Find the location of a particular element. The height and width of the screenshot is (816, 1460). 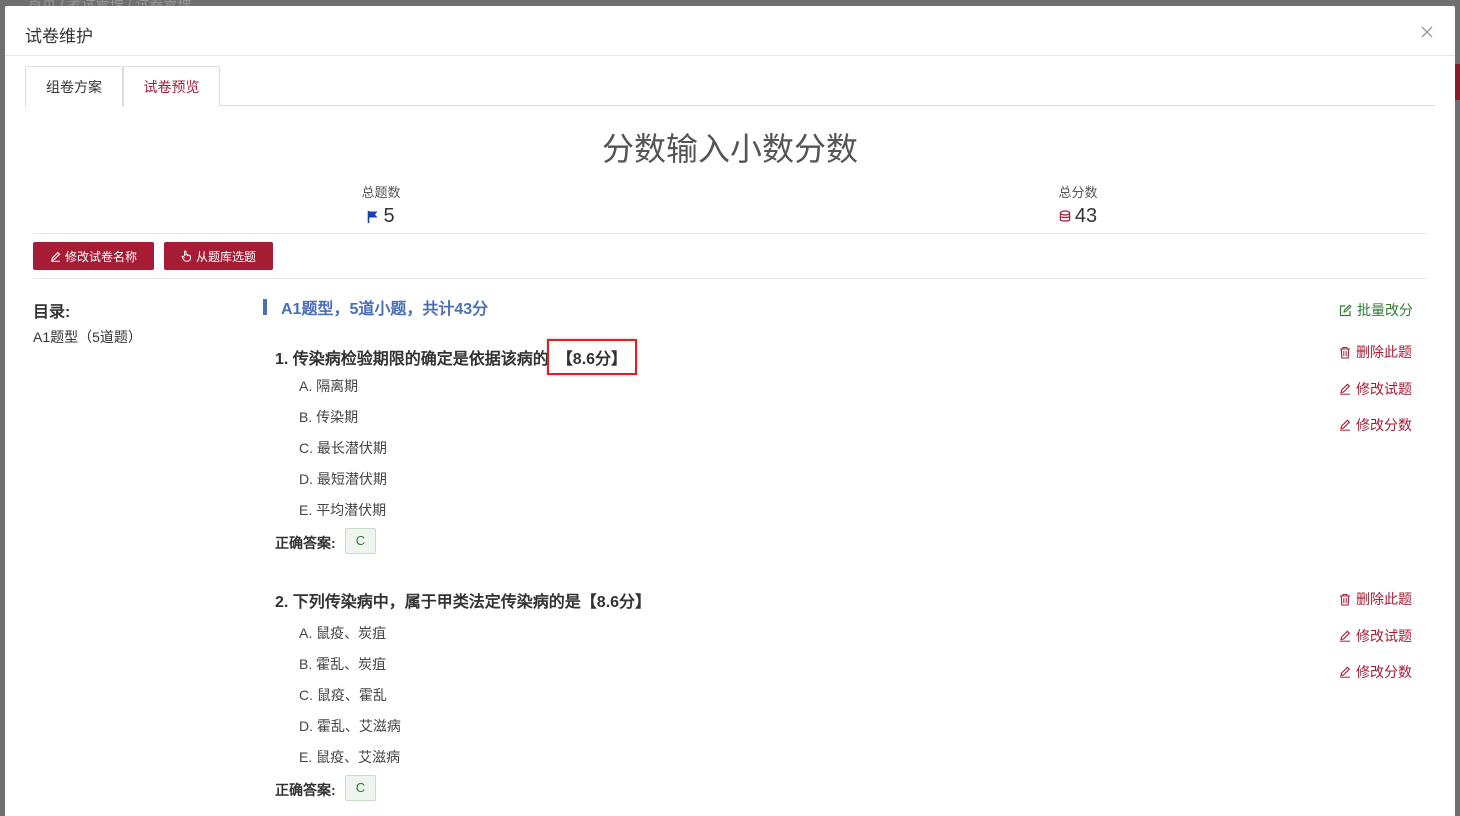

paper-title: 分数输入小数分数 is located at coordinates (729, 149).